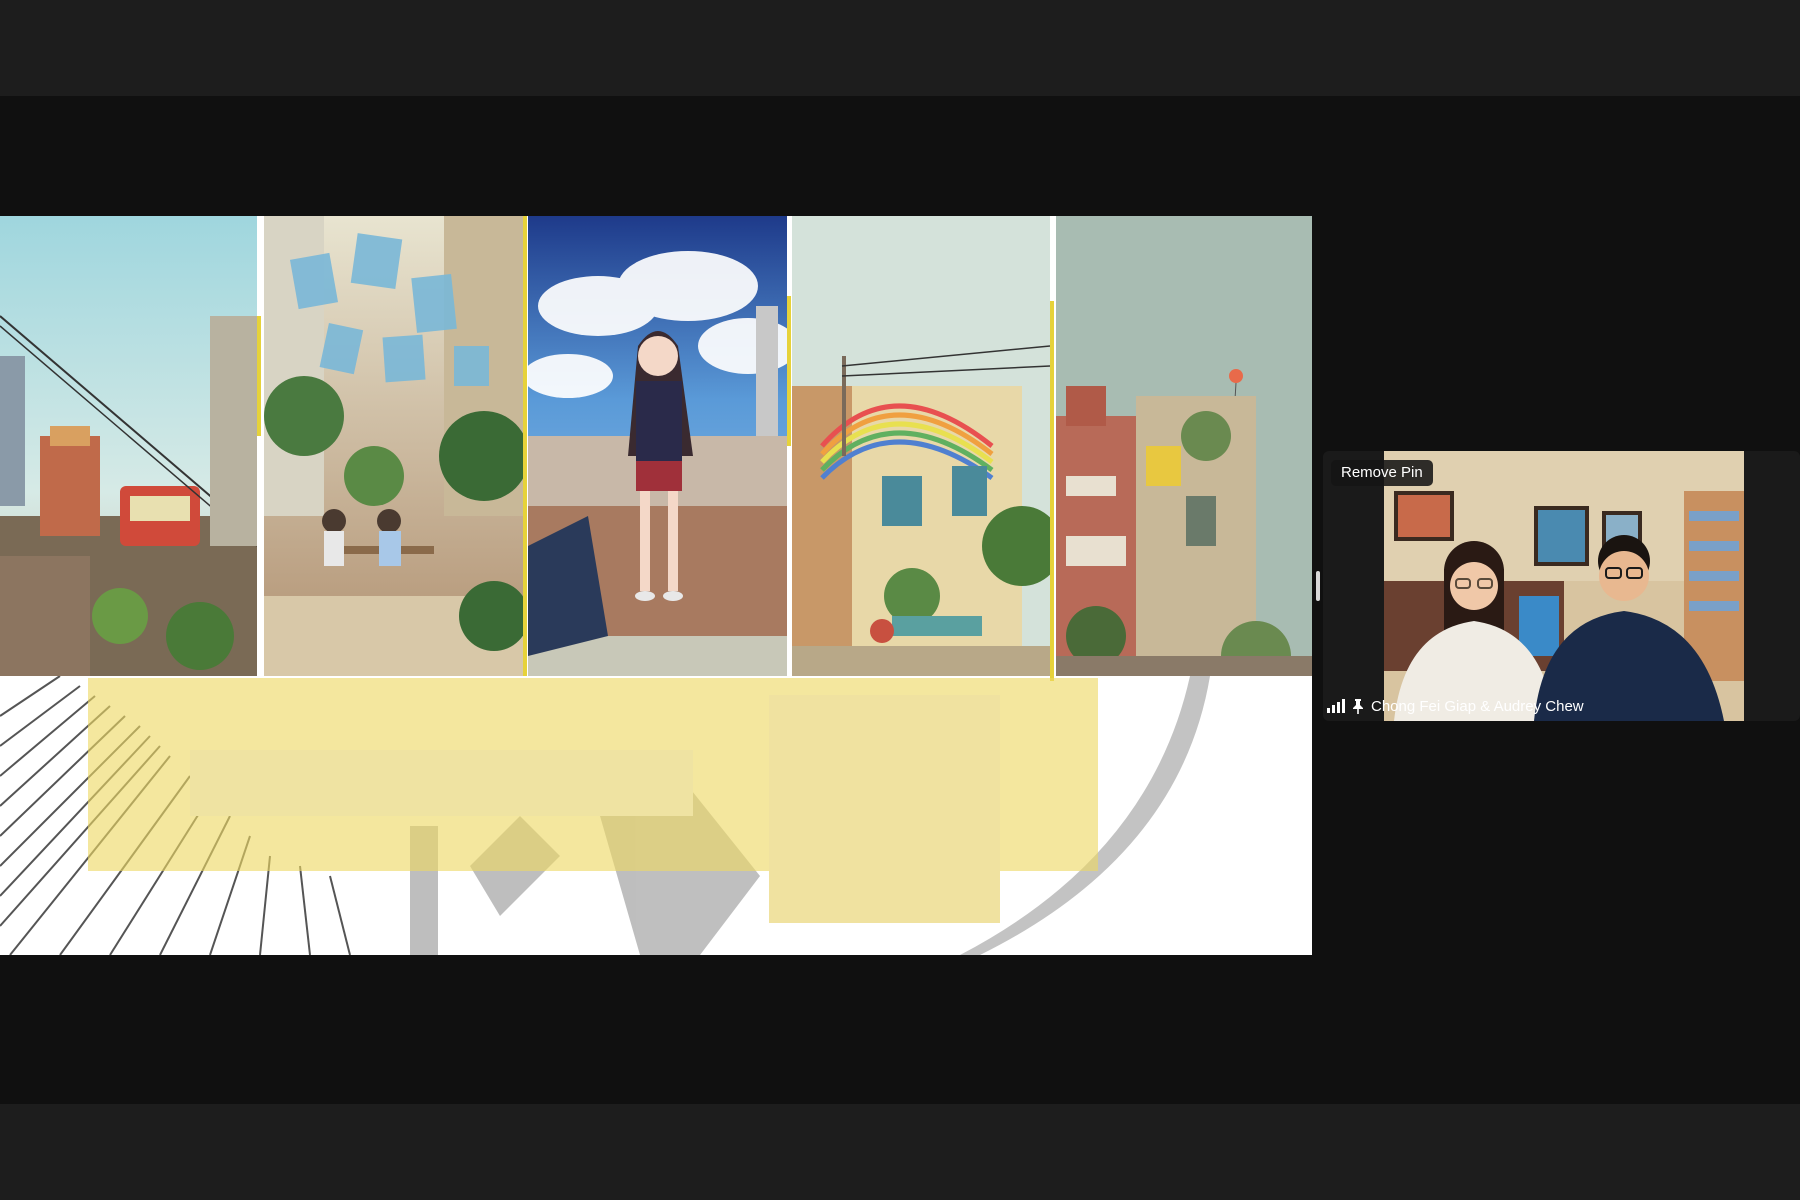  Describe the element at coordinates (900, 1152) in the screenshot. I see `bottom-toolbar` at that location.